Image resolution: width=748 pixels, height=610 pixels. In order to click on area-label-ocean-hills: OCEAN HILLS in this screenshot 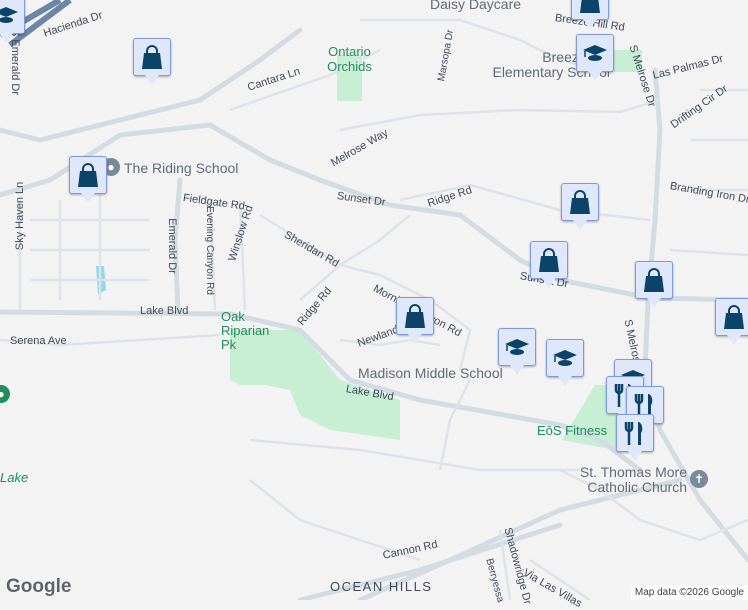, I will do `click(381, 586)`.